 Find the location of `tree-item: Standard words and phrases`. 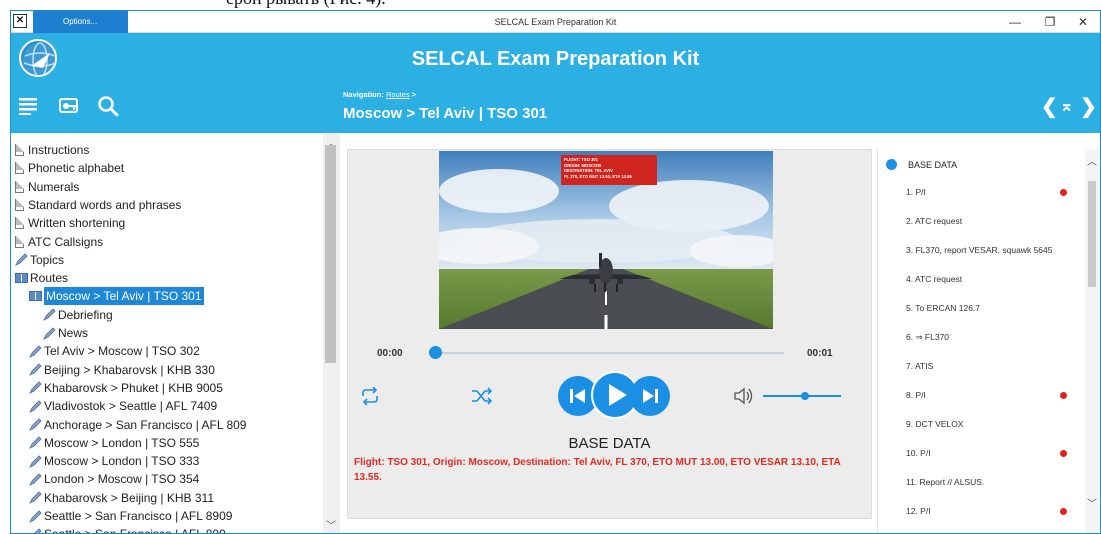

tree-item: Standard words and phrases is located at coordinates (98, 205).